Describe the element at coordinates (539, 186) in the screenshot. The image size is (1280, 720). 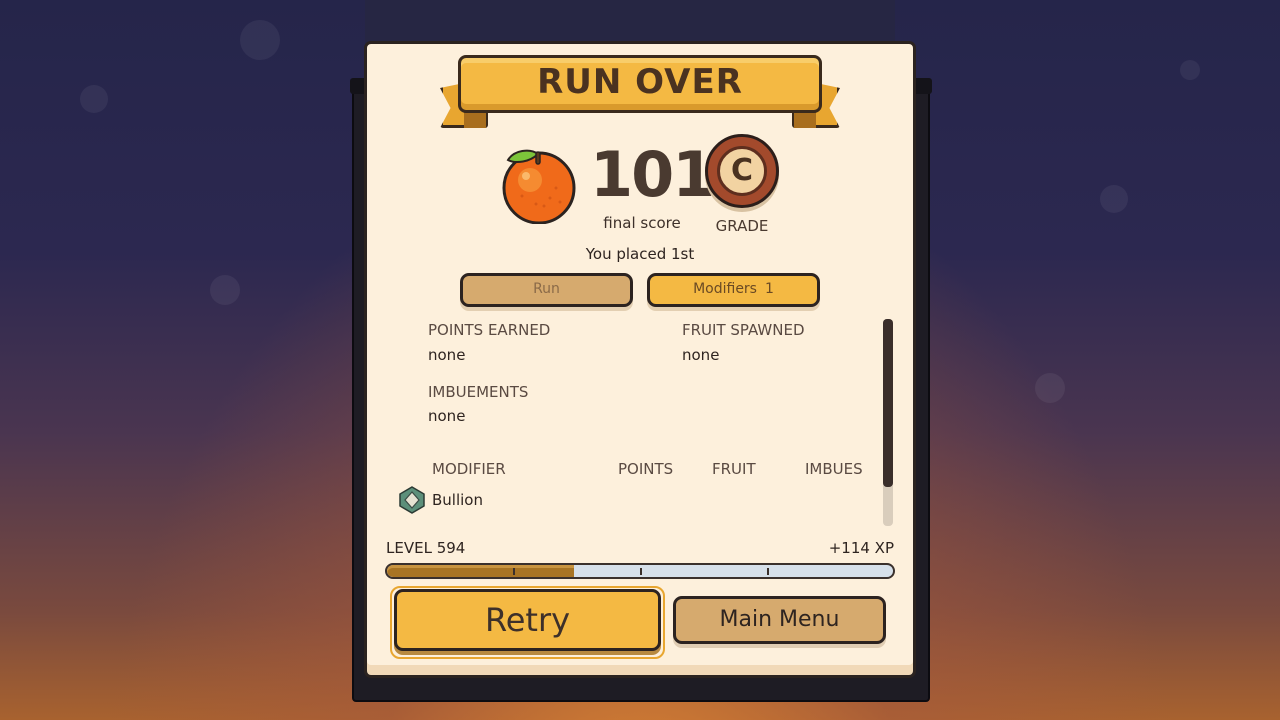
I see `orange-icon` at that location.